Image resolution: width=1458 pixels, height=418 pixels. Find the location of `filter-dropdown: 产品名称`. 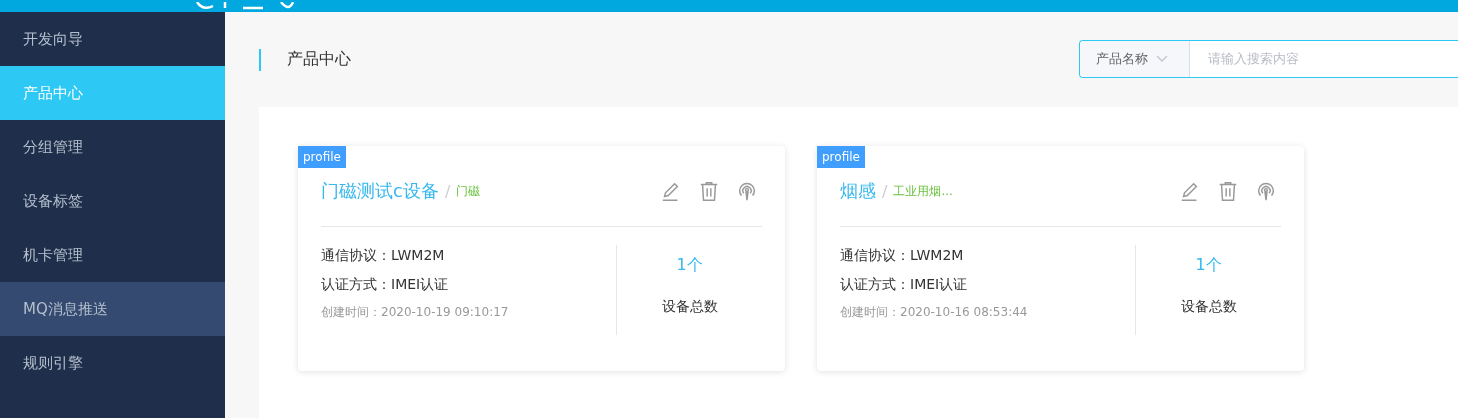

filter-dropdown: 产品名称 is located at coordinates (1135, 58).